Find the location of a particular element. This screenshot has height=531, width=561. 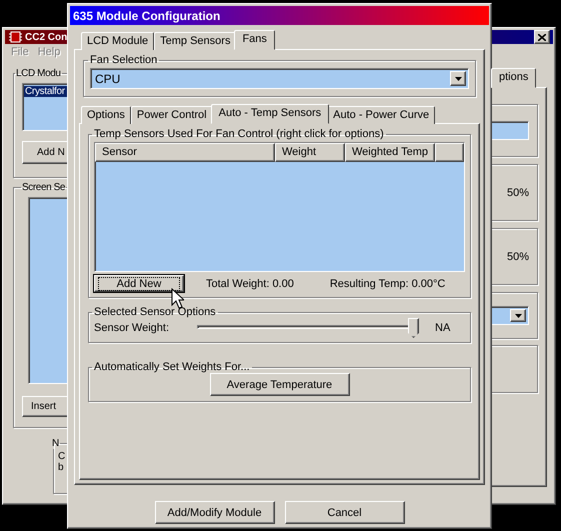

group-label: N is located at coordinates (55, 443).